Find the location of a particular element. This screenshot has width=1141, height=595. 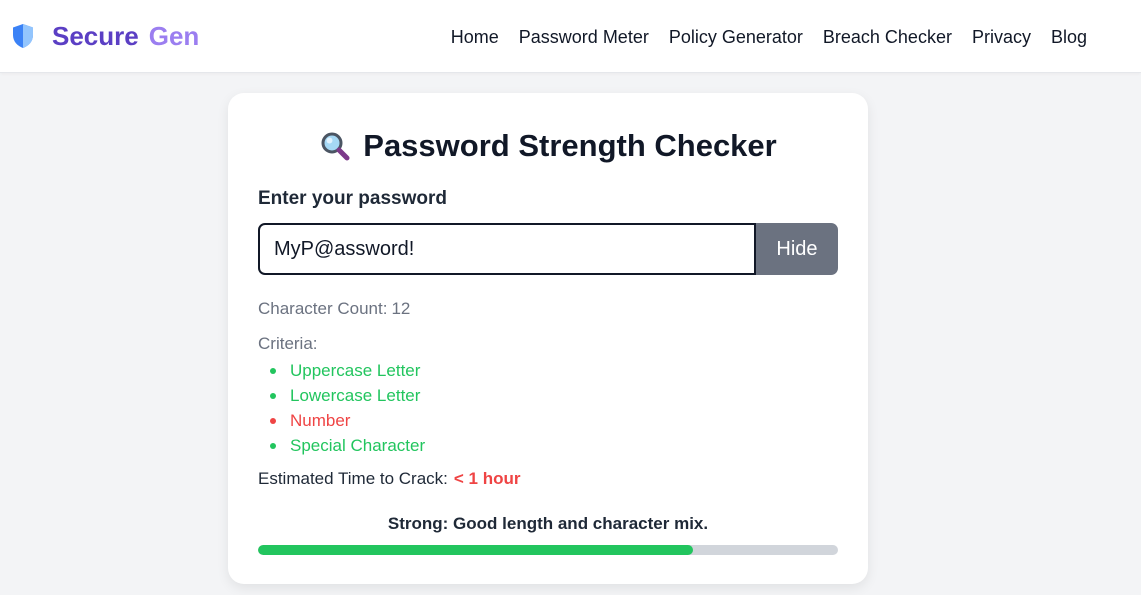

strength-meter is located at coordinates (548, 550).